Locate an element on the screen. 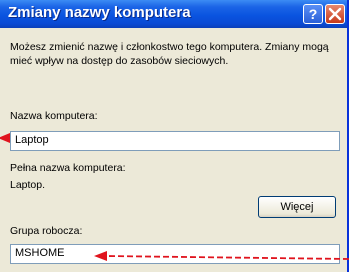  help-icon: ? is located at coordinates (313, 14).